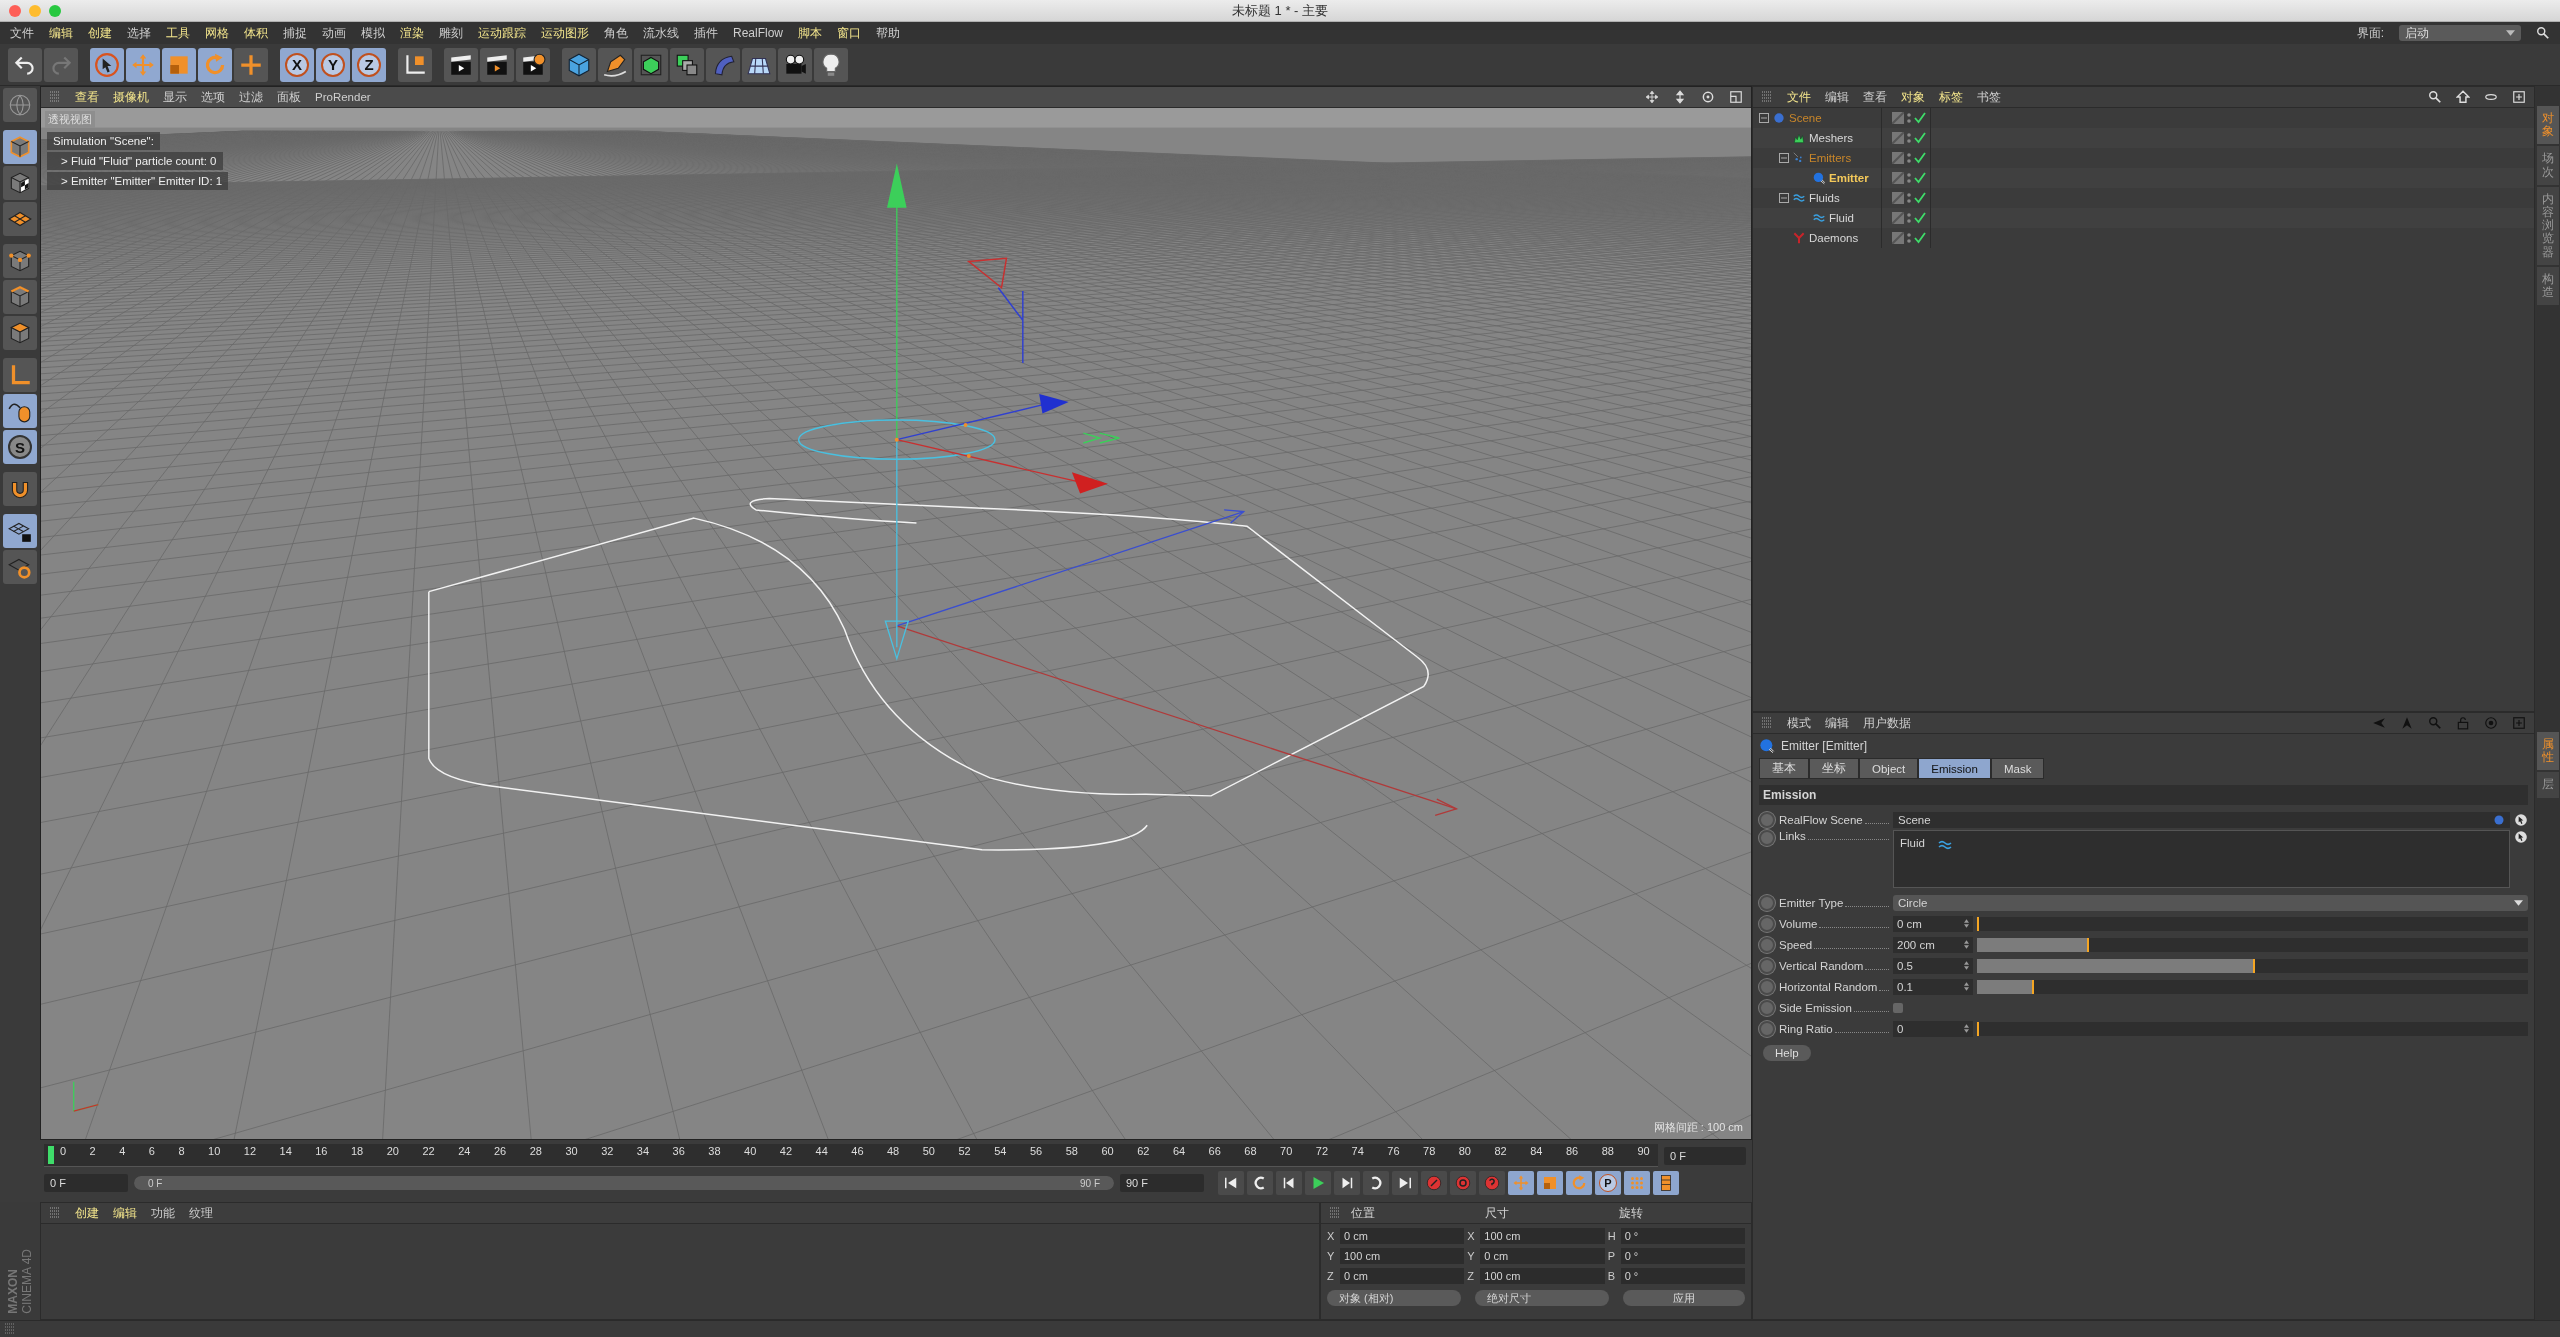  I want to click on menu-item: 摄像机, so click(131, 97).